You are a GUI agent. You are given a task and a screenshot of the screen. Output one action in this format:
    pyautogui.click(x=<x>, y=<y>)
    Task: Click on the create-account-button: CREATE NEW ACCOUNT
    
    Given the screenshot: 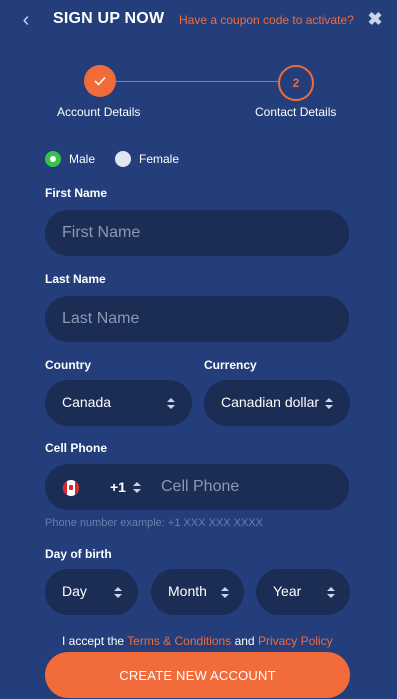 What is the action you would take?
    pyautogui.click(x=197, y=675)
    